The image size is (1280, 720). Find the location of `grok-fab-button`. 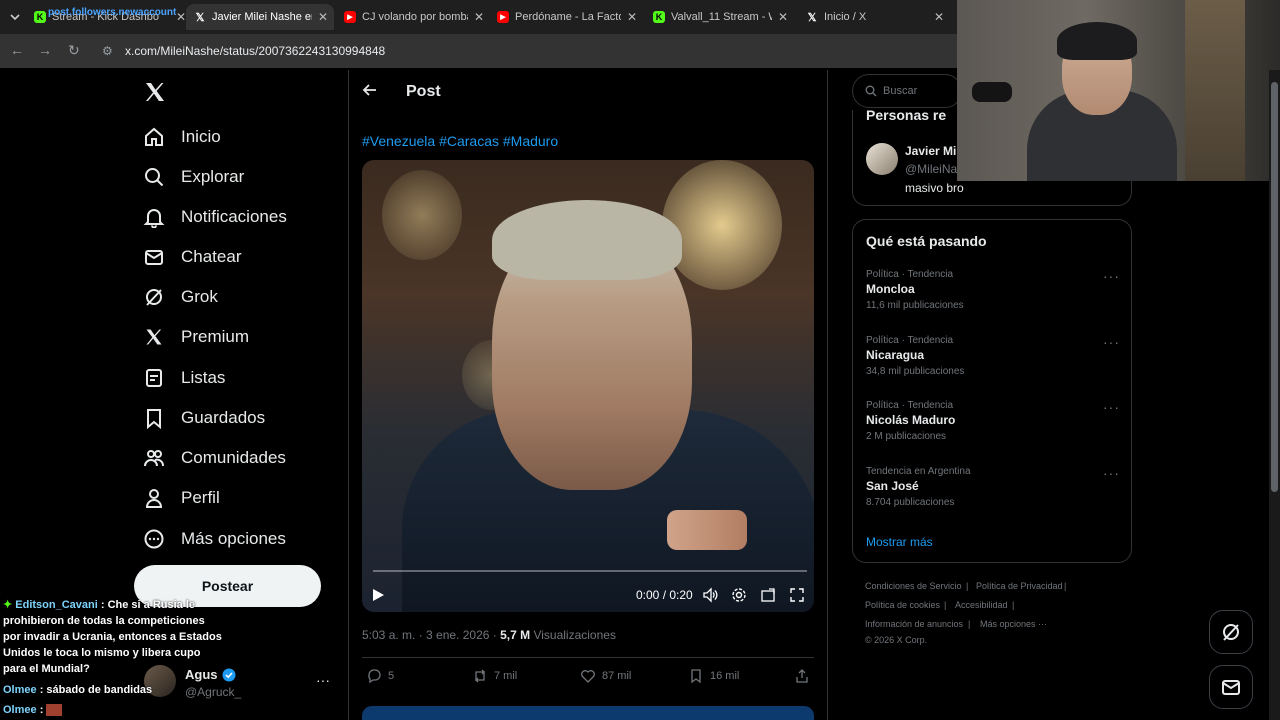

grok-fab-button is located at coordinates (1231, 632).